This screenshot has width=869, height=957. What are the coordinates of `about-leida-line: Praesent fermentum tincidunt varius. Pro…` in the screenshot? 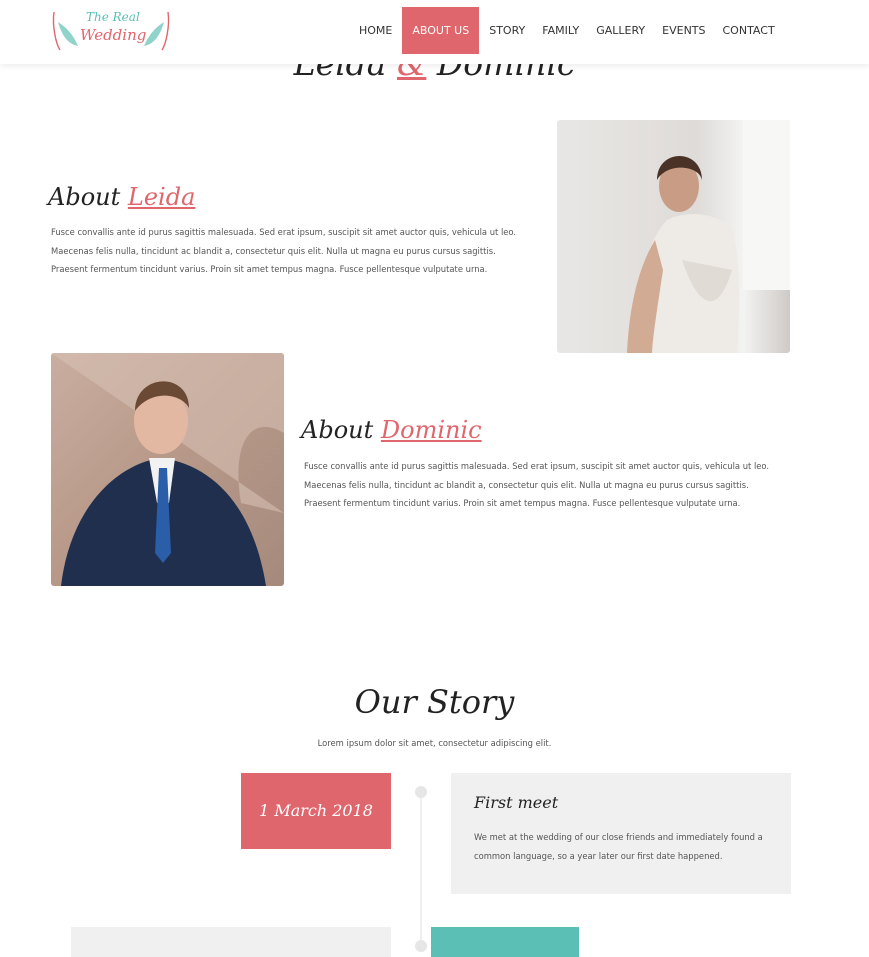 It's located at (269, 269).